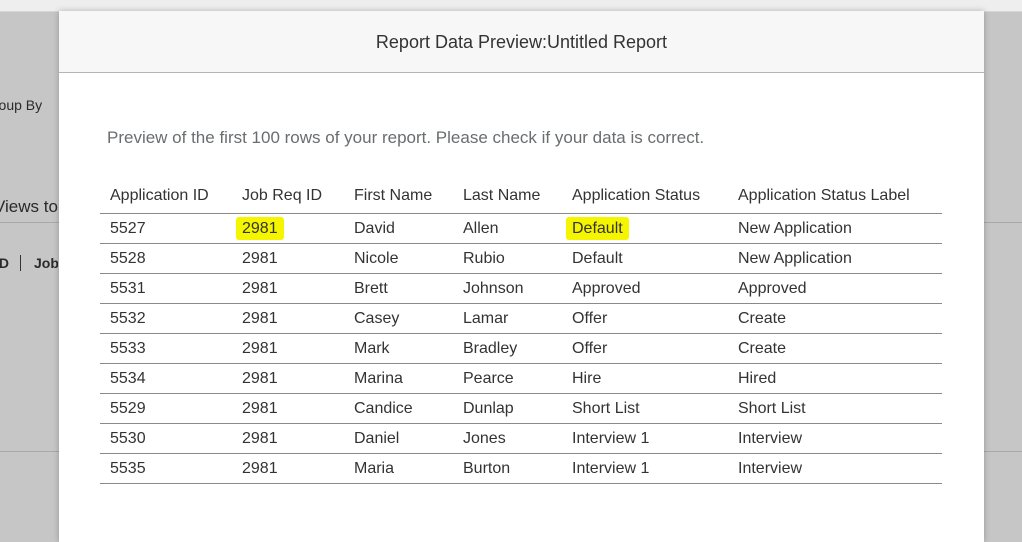  I want to click on cell-application-status-label: Hired, so click(835, 378).